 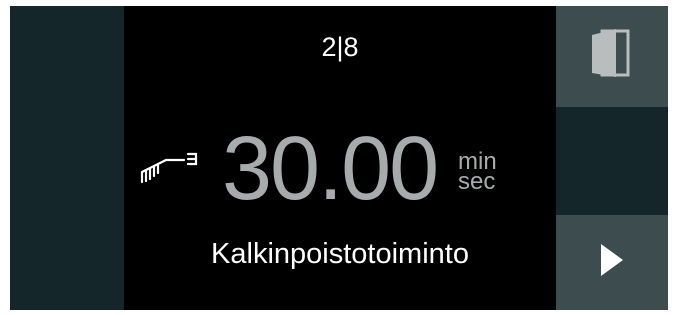 I want to click on door-icon, so click(x=612, y=56).